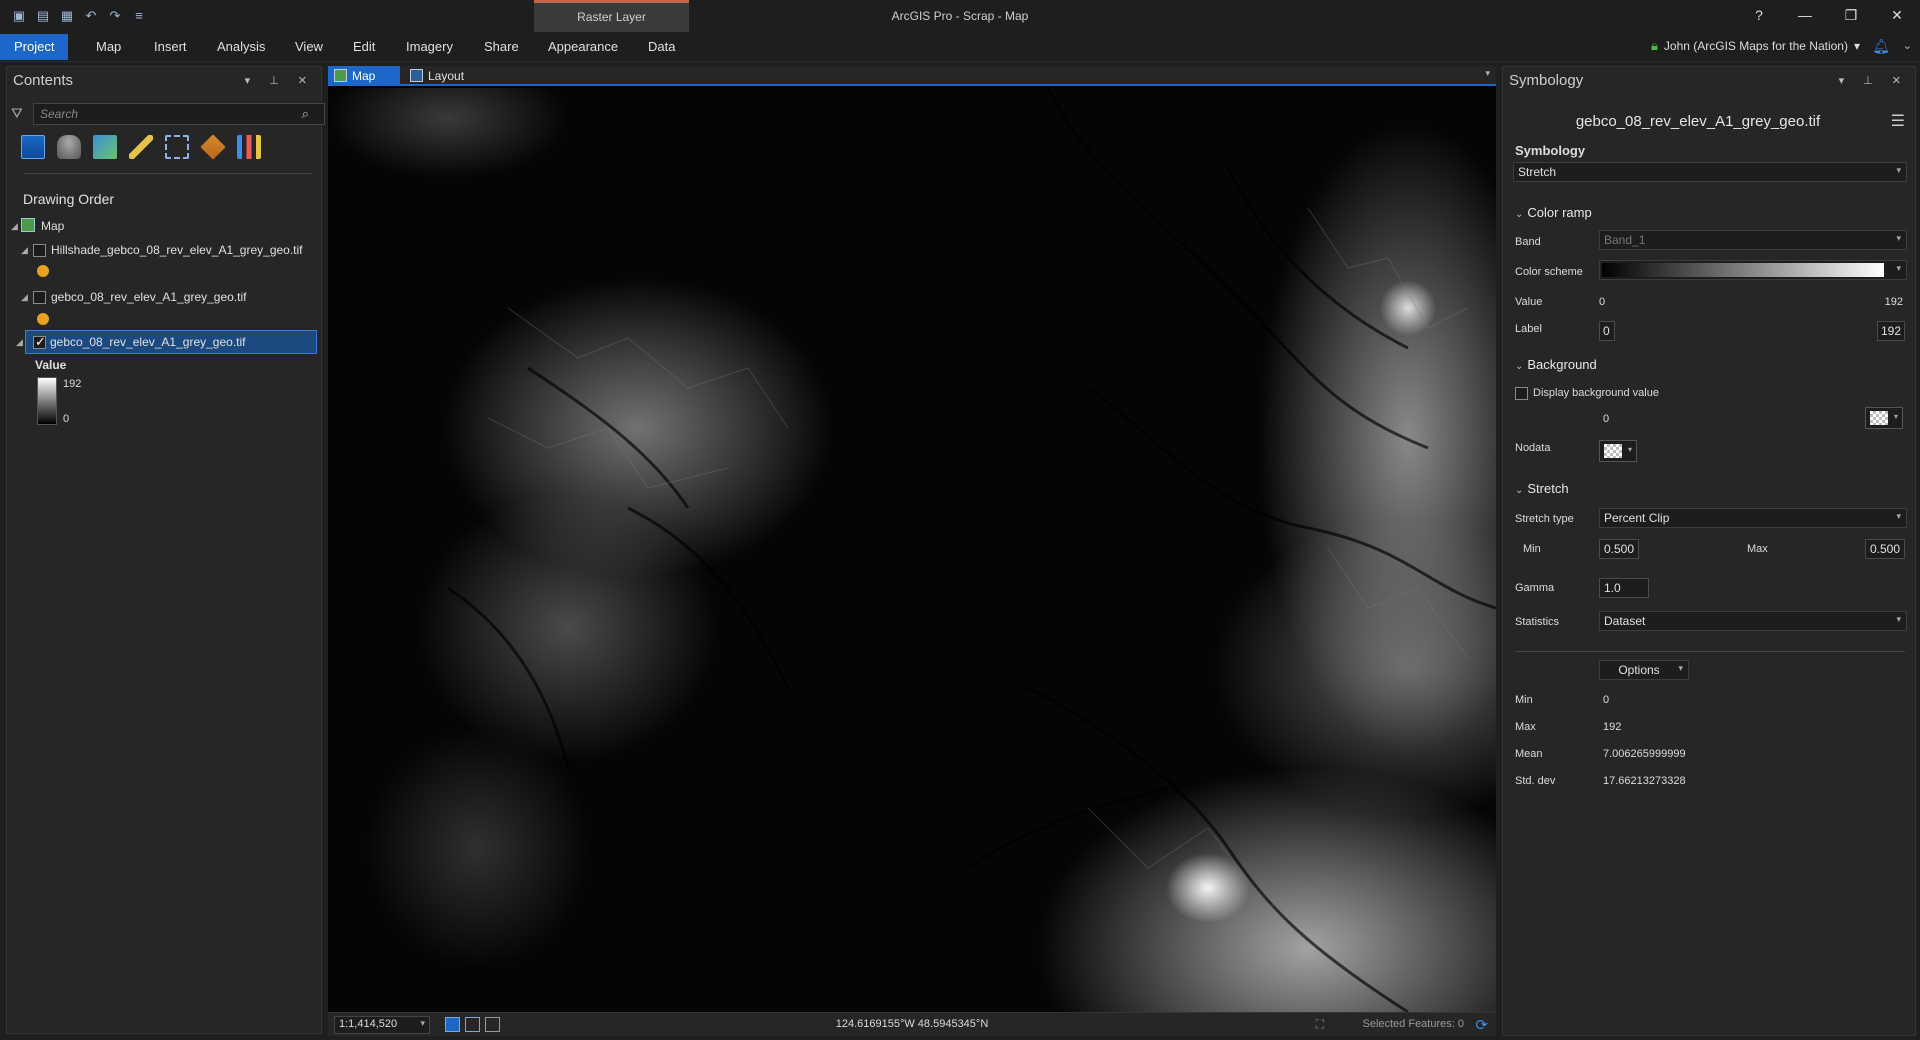  Describe the element at coordinates (1644, 670) in the screenshot. I see `options-button: Options ▾` at that location.